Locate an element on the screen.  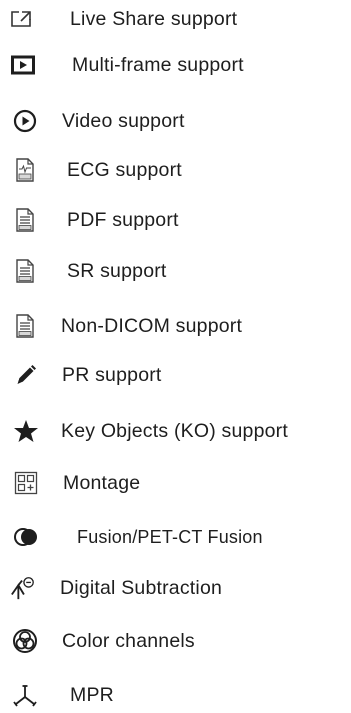
color-channels-icon is located at coordinates (25, 641).